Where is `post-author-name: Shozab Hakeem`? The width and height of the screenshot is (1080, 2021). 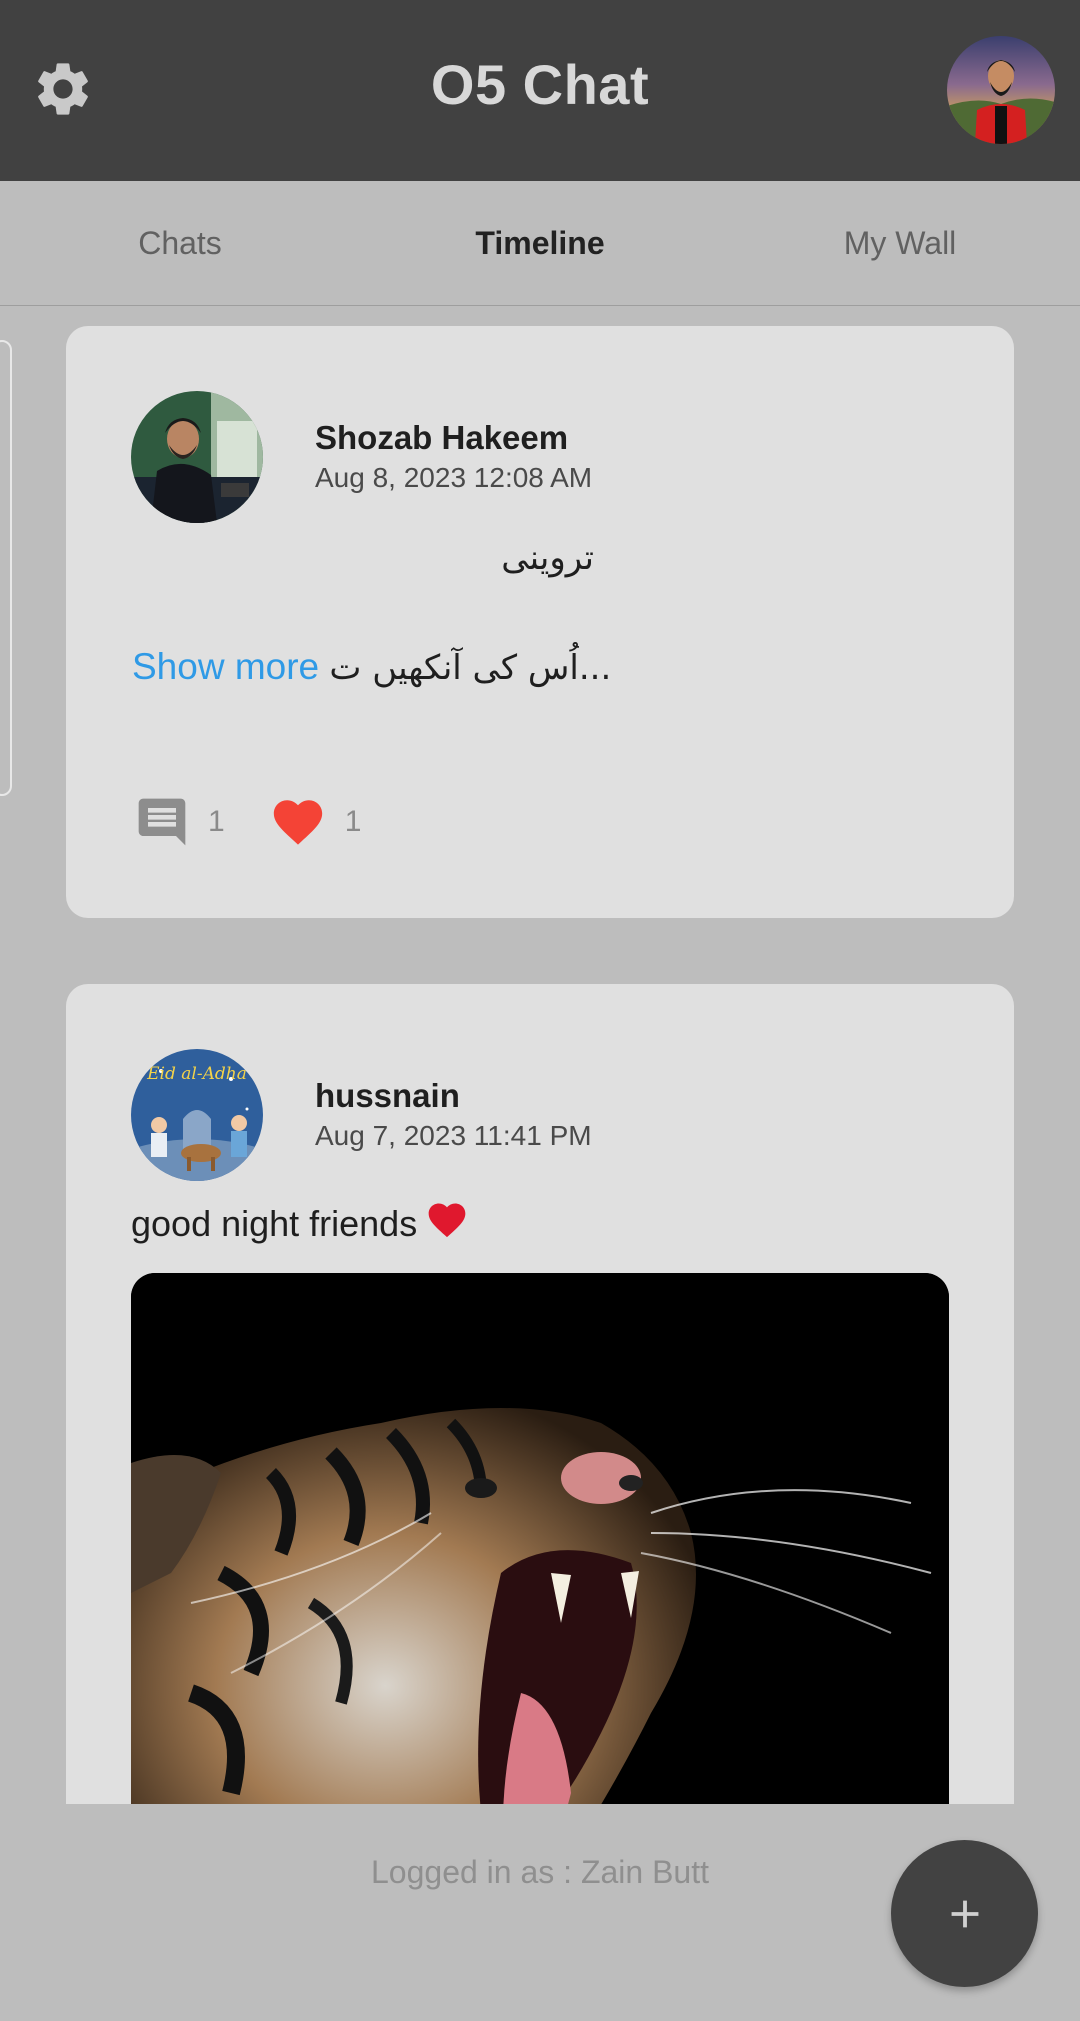
post-author-name: Shozab Hakeem is located at coordinates (441, 438).